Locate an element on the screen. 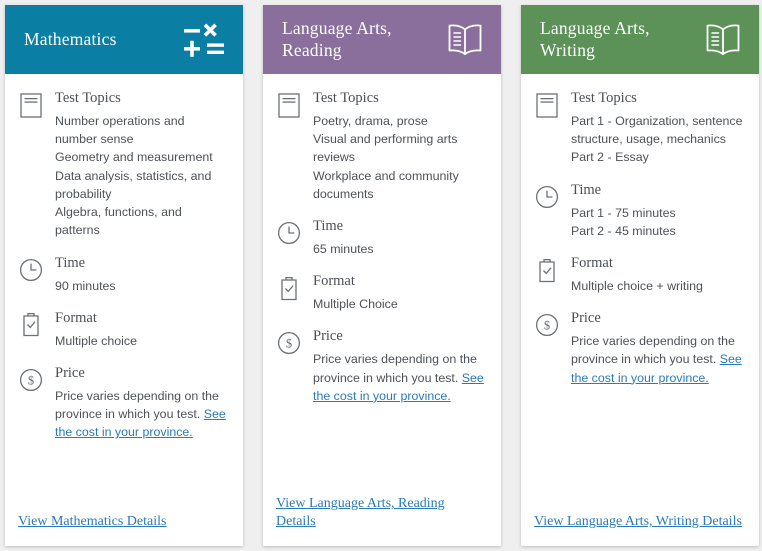 This screenshot has width=762, height=551. section-lines: Multiple choice + writing is located at coordinates (657, 286).